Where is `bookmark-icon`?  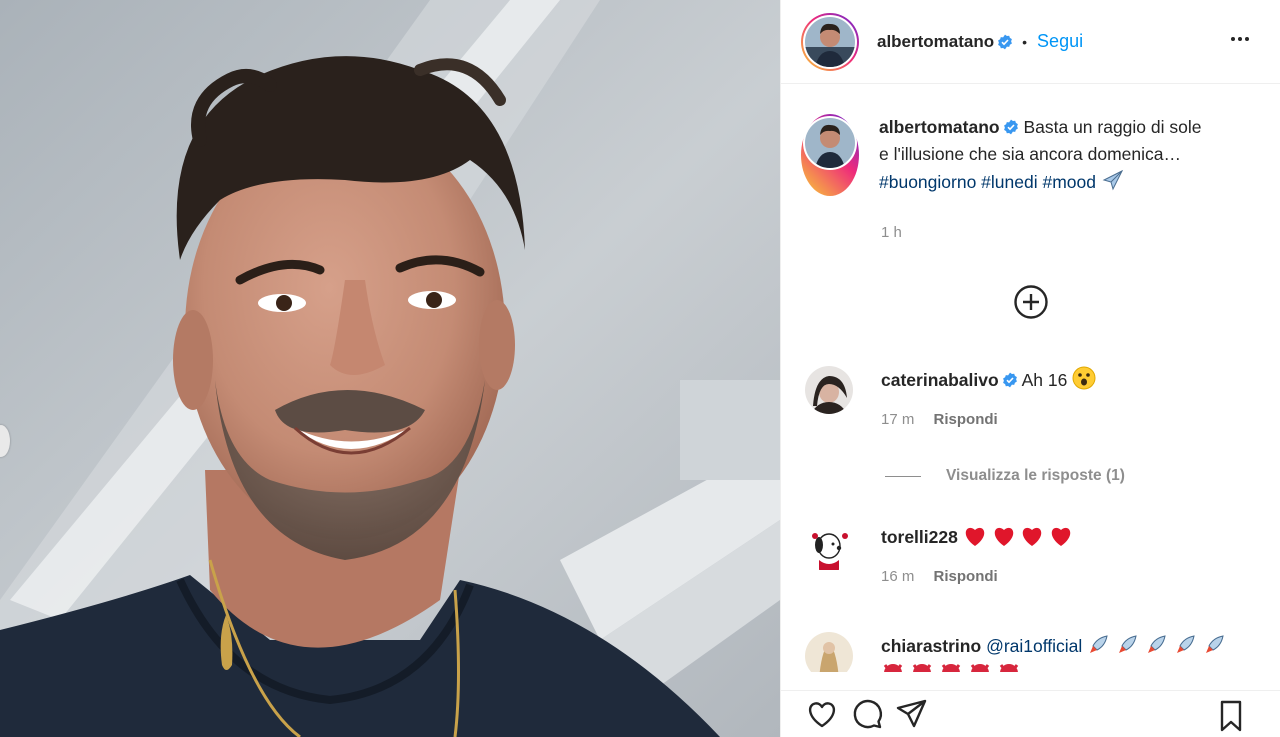
bookmark-icon is located at coordinates (1231, 716).